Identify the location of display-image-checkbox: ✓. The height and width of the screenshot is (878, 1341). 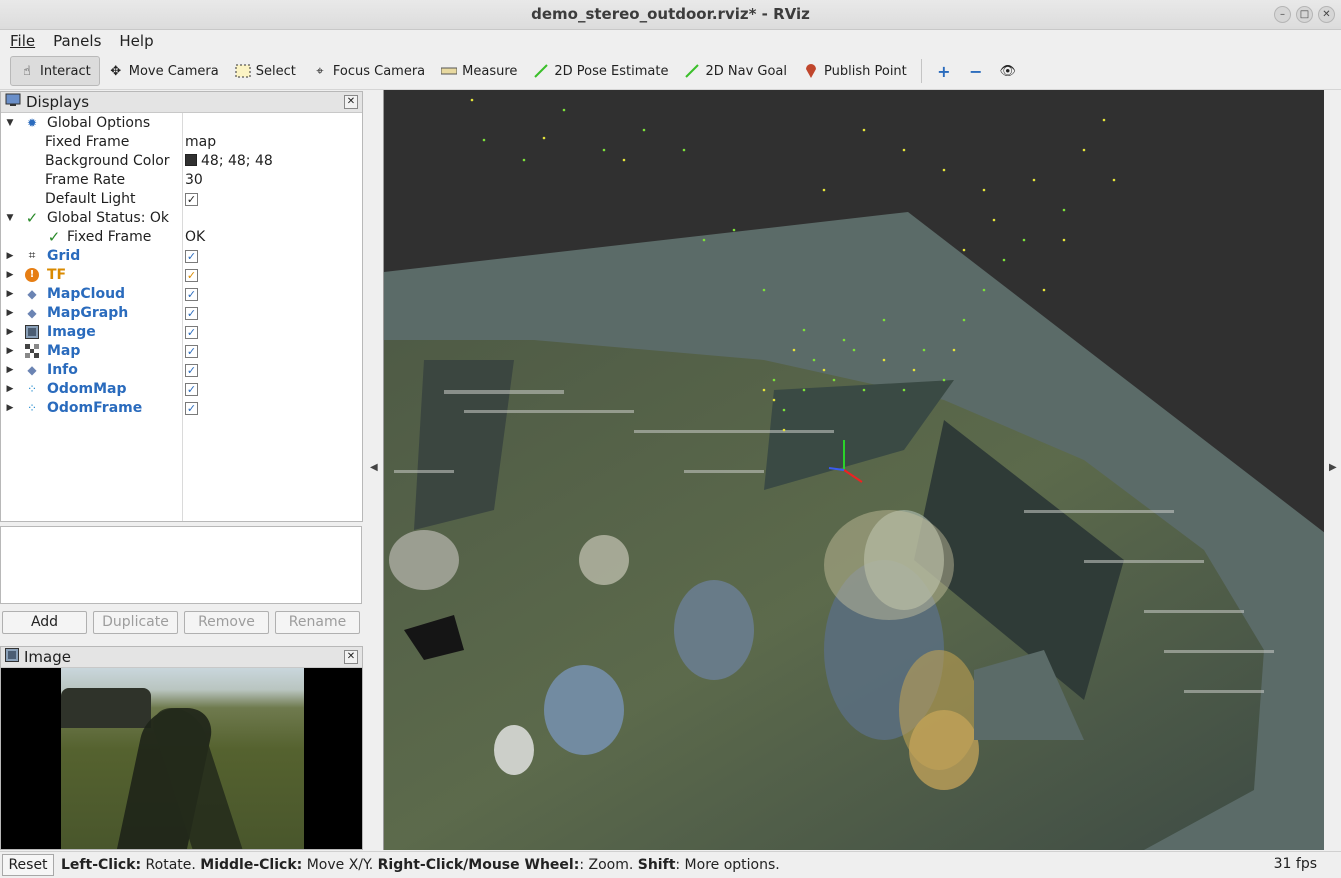
(191, 332).